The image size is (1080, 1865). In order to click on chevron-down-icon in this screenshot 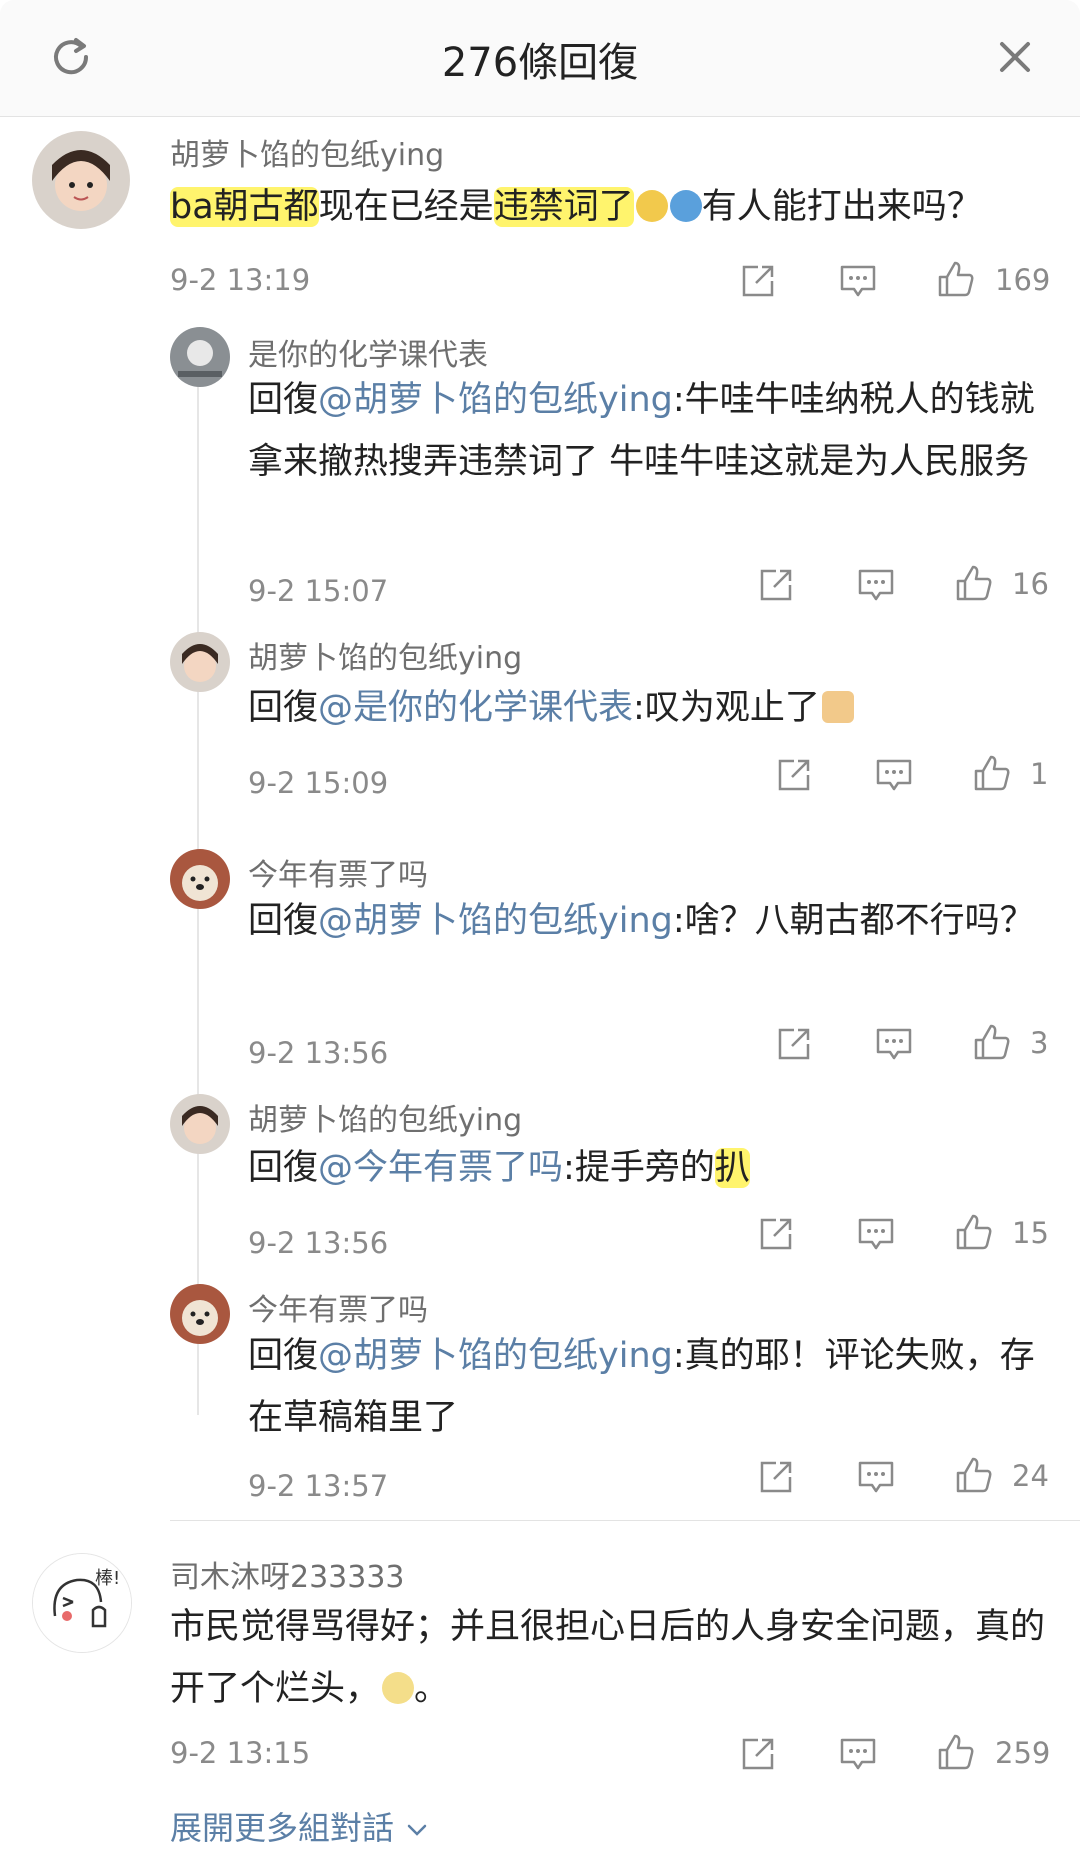, I will do `click(417, 1830)`.